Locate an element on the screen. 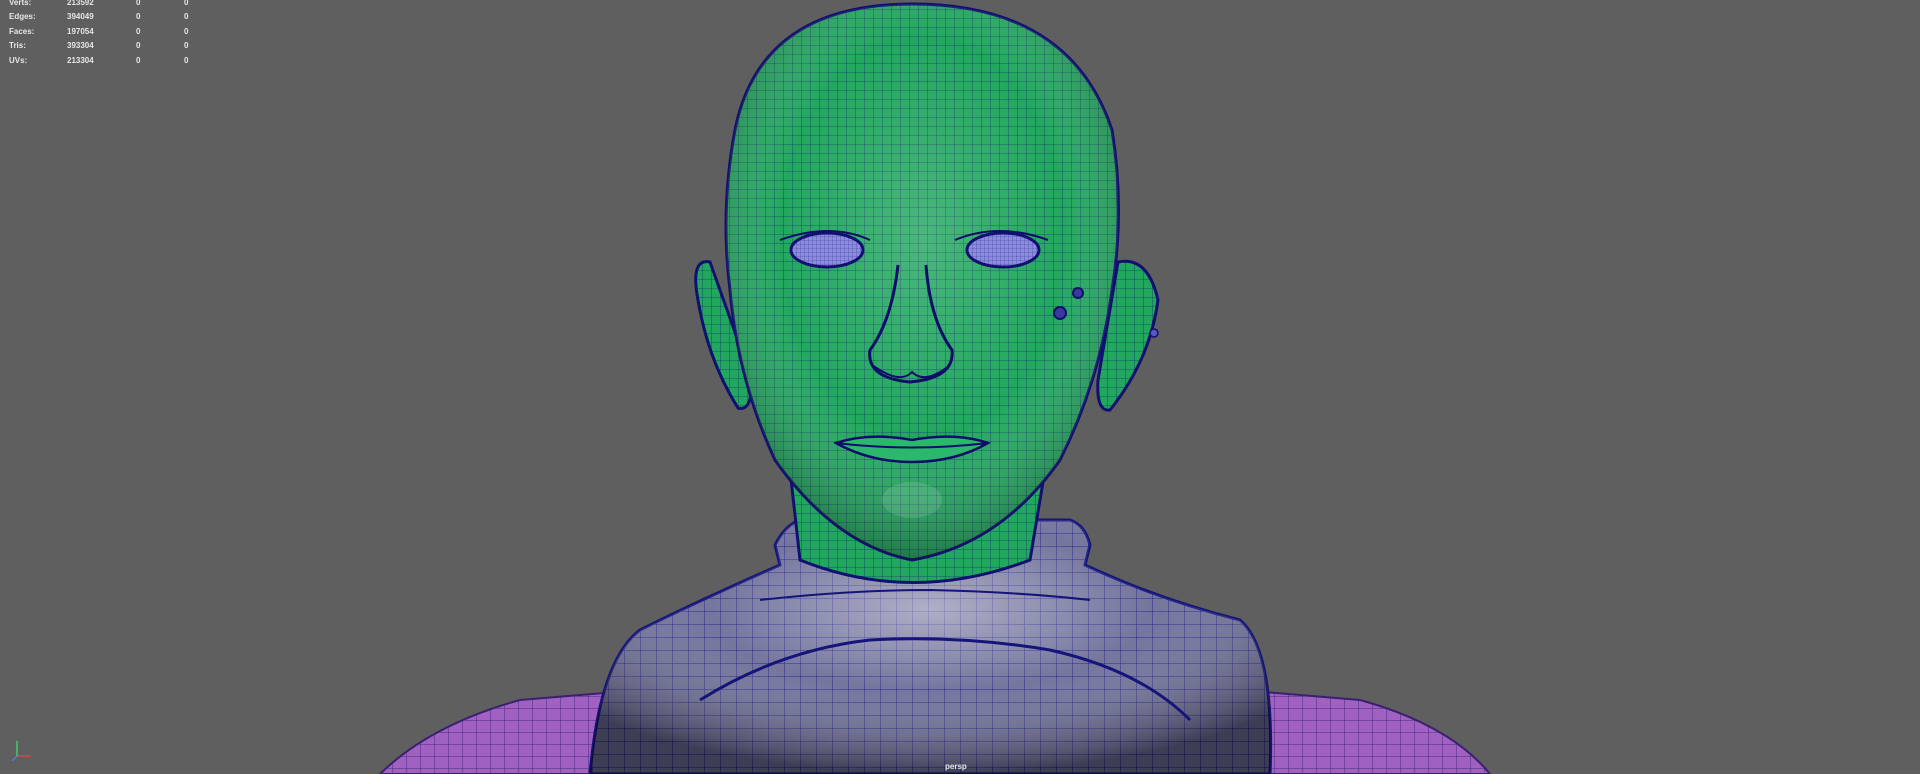 This screenshot has height=774, width=1920. hud-total: 197054 is located at coordinates (80, 31).